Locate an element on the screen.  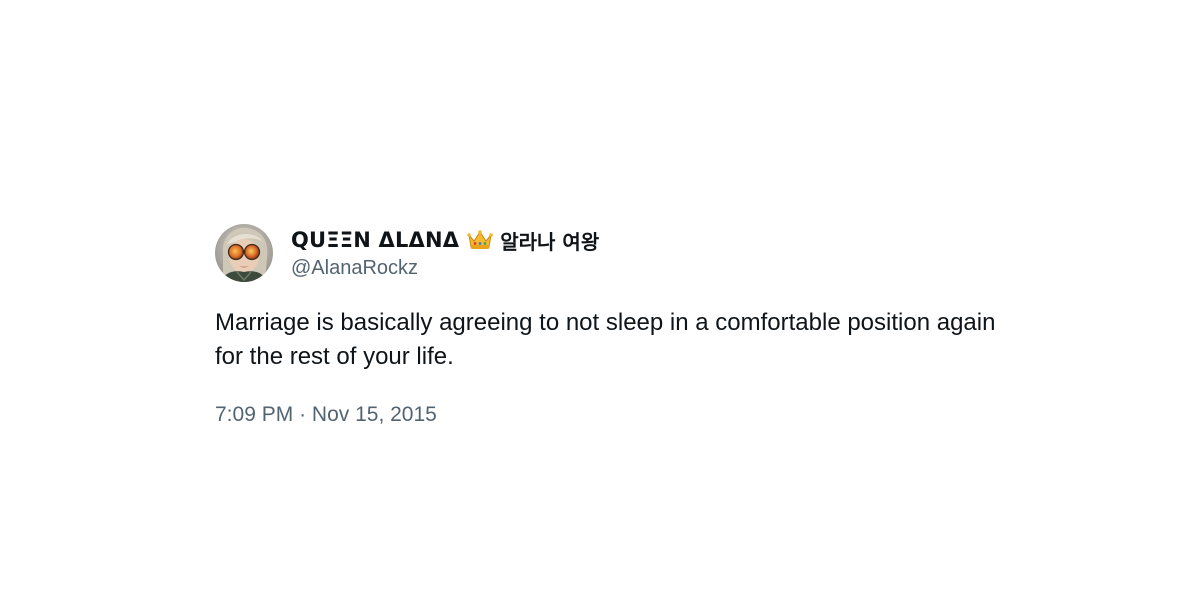
tweet-timestamp: 7:09 PM · Nov 15, 2015 is located at coordinates (615, 415).